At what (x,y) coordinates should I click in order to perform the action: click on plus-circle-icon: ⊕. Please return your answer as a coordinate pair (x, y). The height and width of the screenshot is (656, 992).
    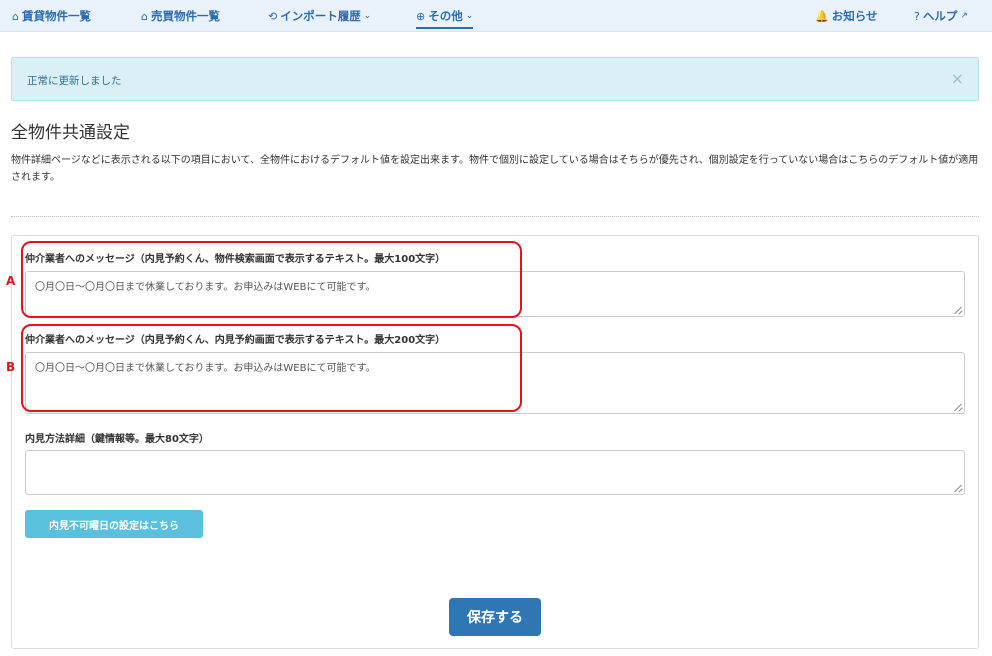
    Looking at the image, I should click on (421, 16).